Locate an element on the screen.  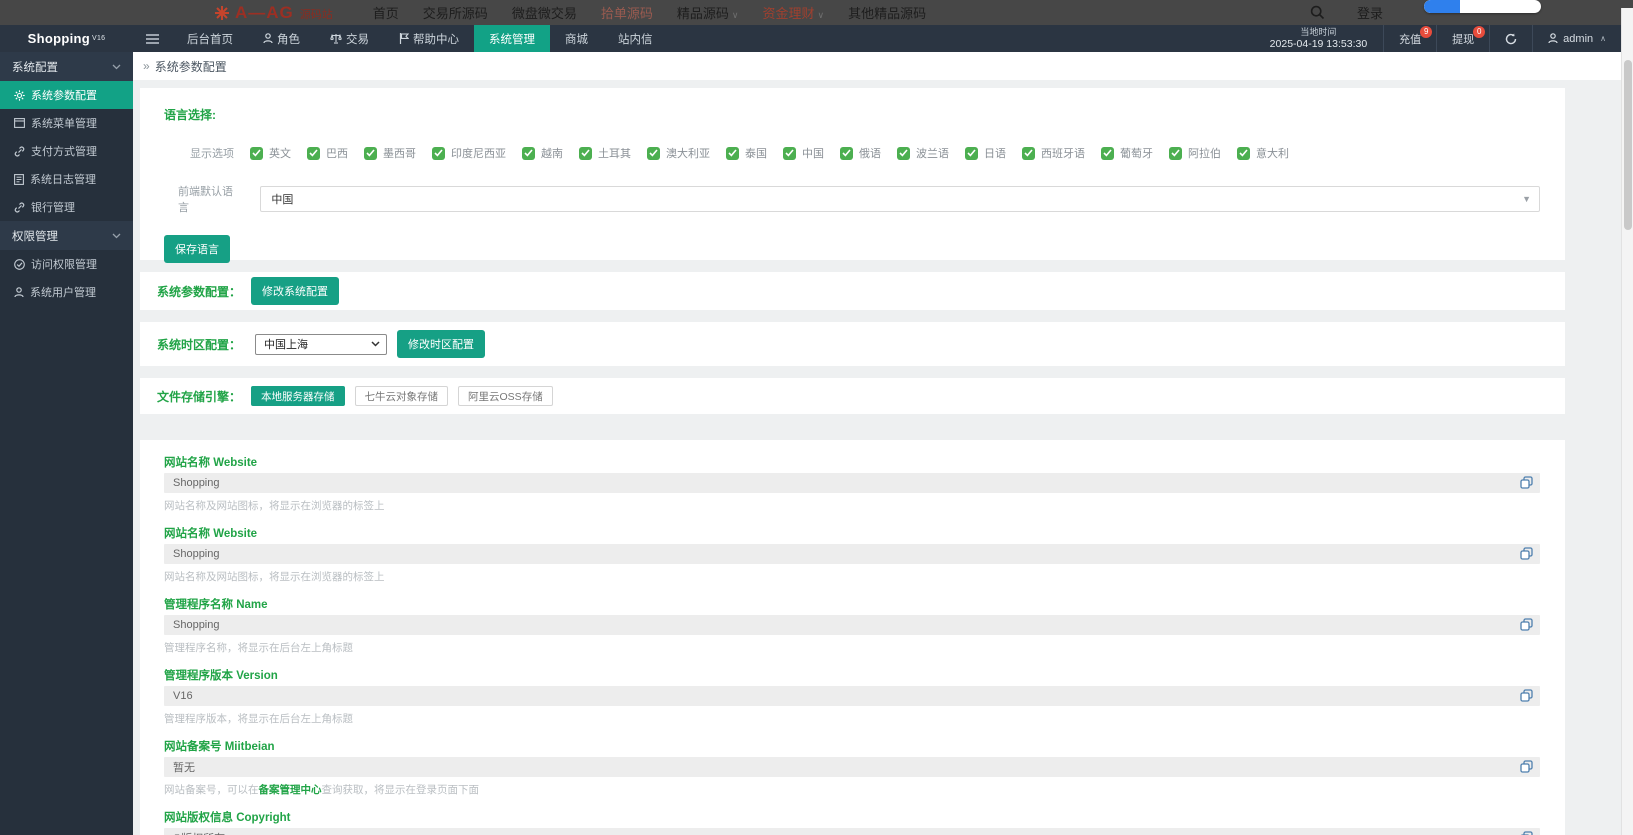
bg-nav-premium-label: 精品源码 is located at coordinates (702, 13).